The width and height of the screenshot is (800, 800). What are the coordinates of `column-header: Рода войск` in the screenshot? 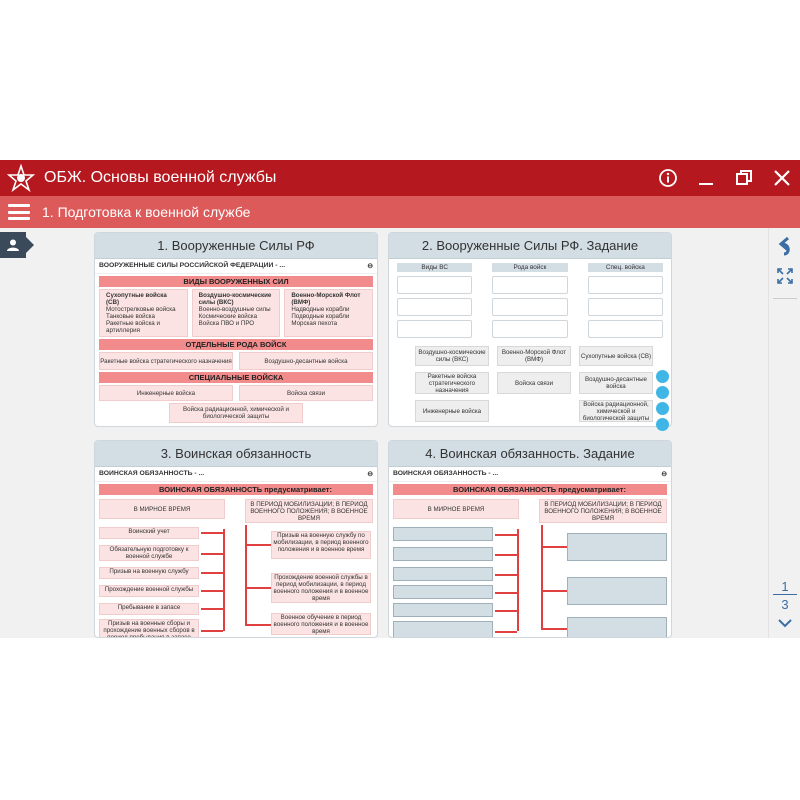 It's located at (530, 267).